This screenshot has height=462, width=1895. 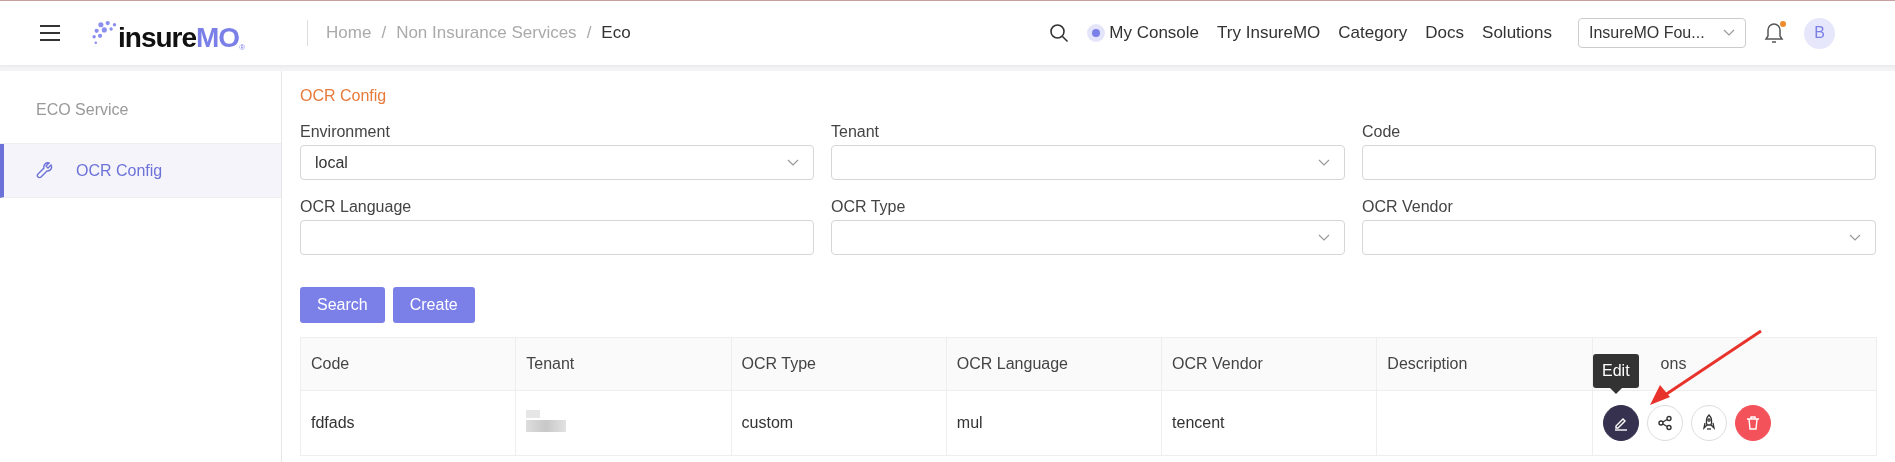 I want to click on delete-button, so click(x=1752, y=423).